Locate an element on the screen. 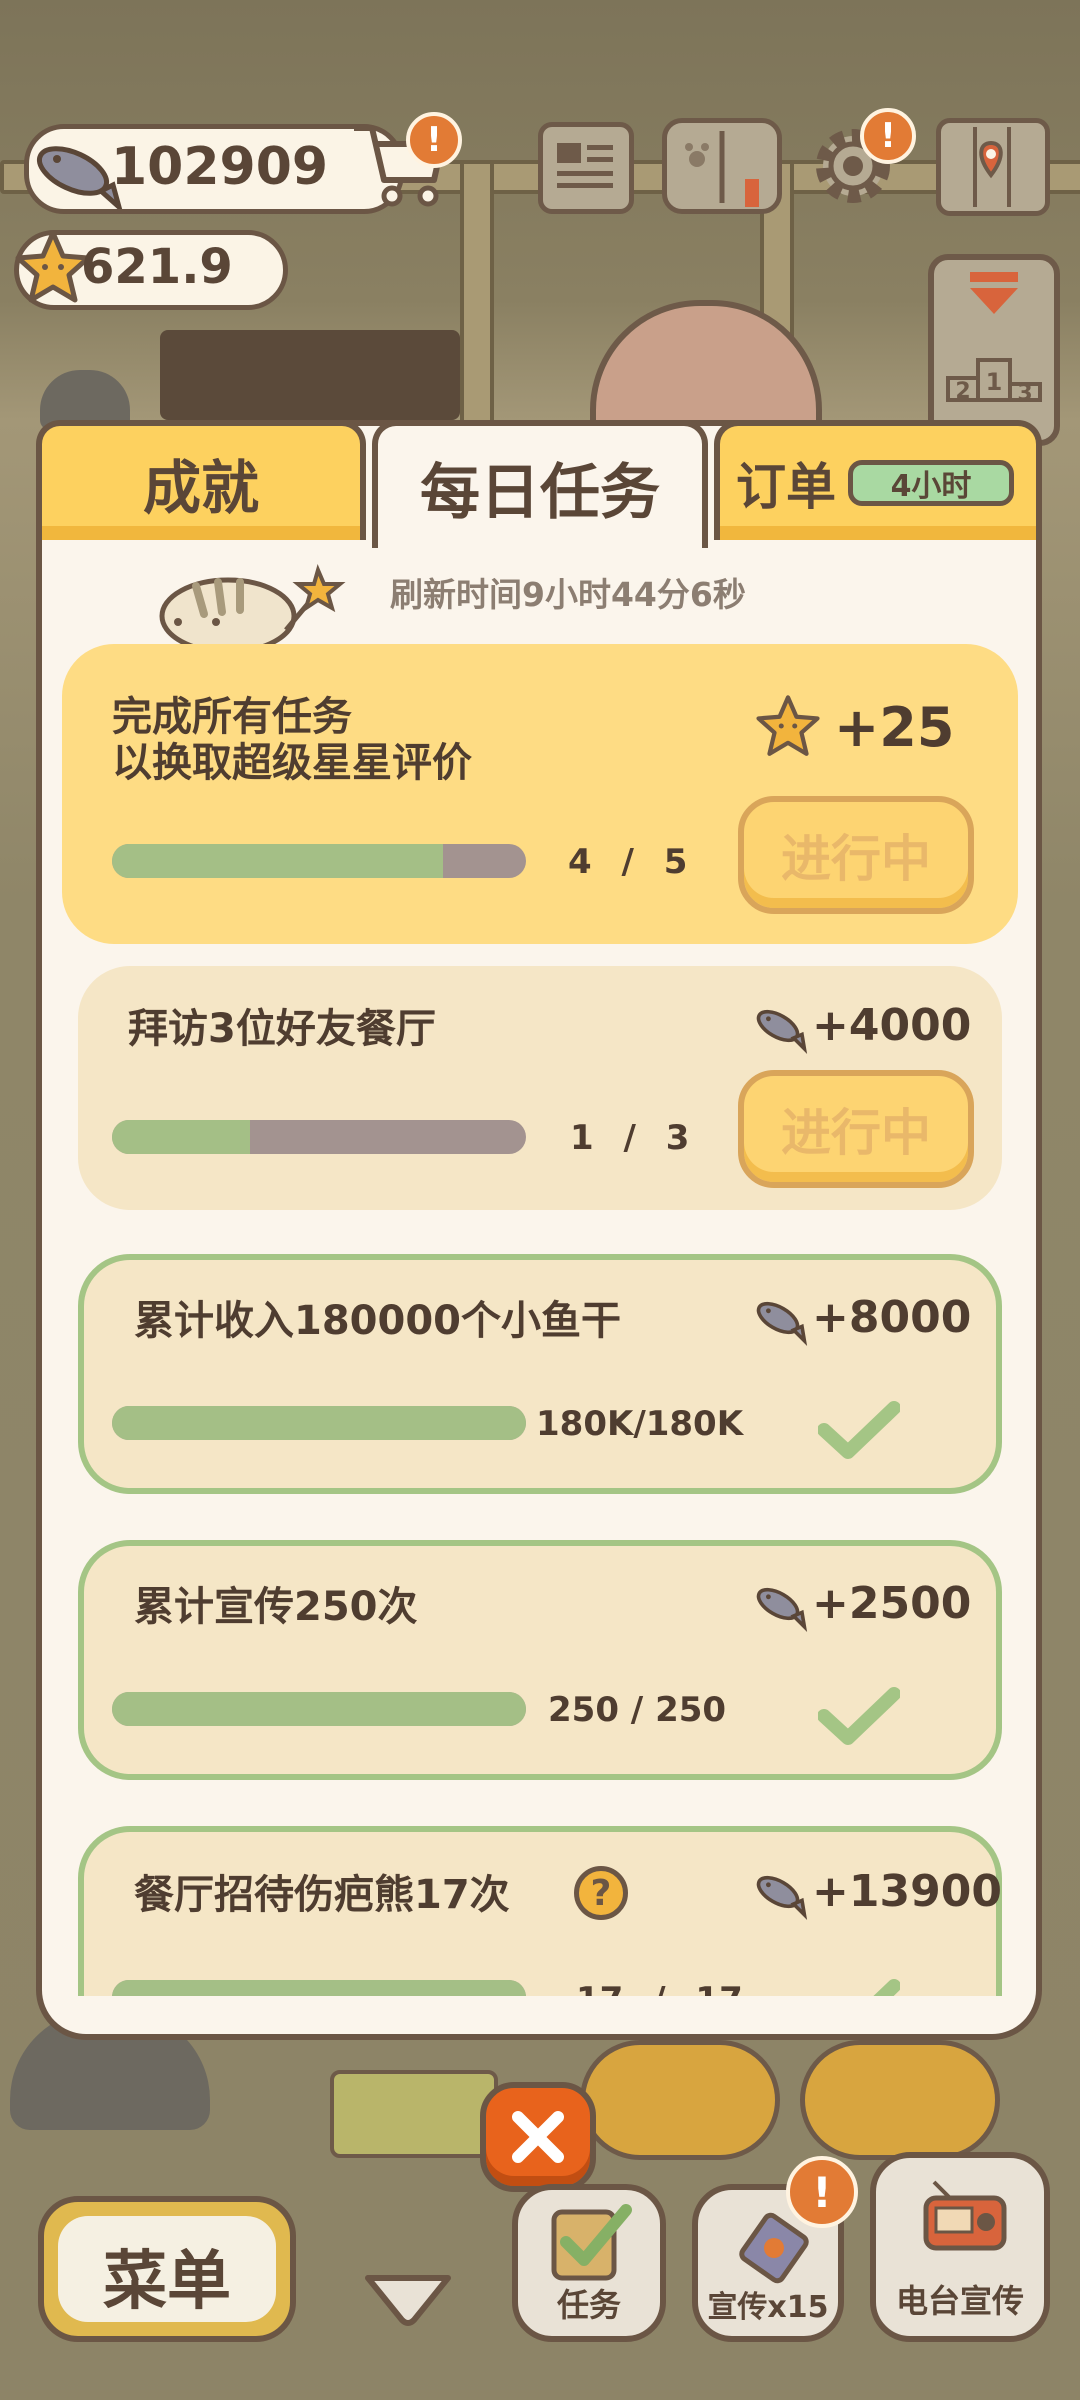  radio-icon is located at coordinates (965, 2215).